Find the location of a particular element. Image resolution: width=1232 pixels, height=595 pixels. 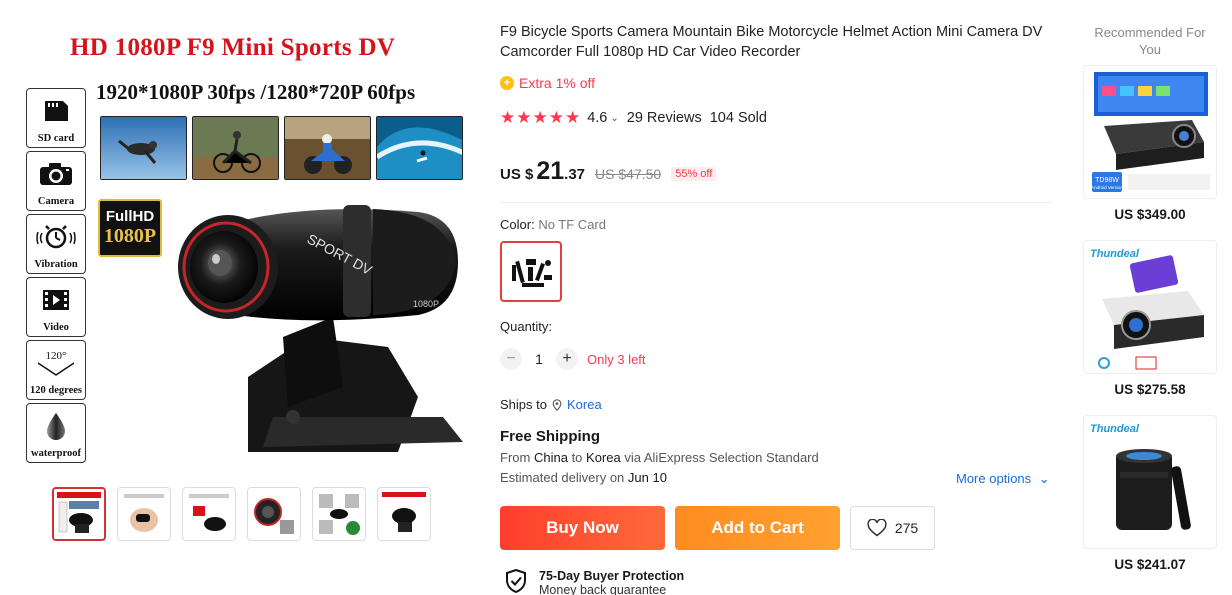

accessories-icon is located at coordinates (532, 272).